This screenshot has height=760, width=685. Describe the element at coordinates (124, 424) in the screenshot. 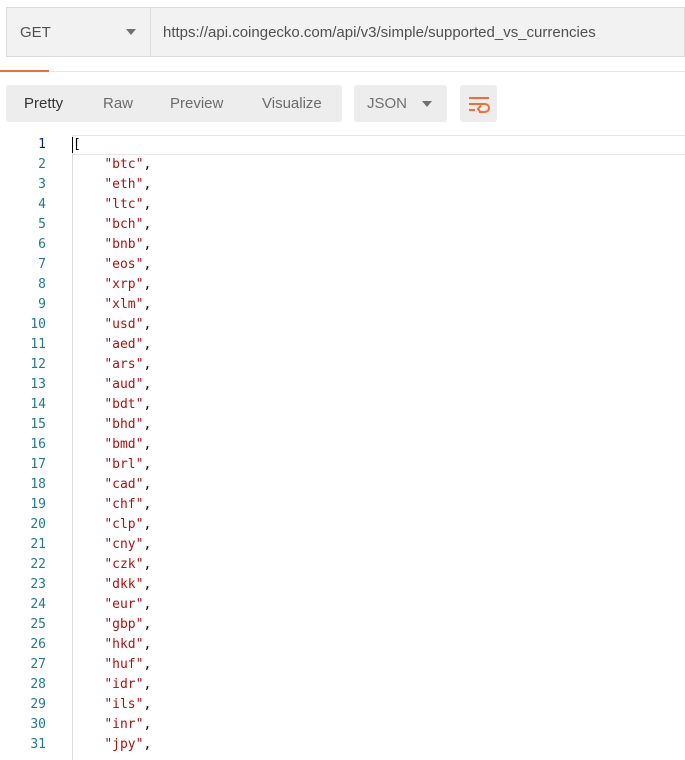

I see `currency-string: "bhd"` at that location.